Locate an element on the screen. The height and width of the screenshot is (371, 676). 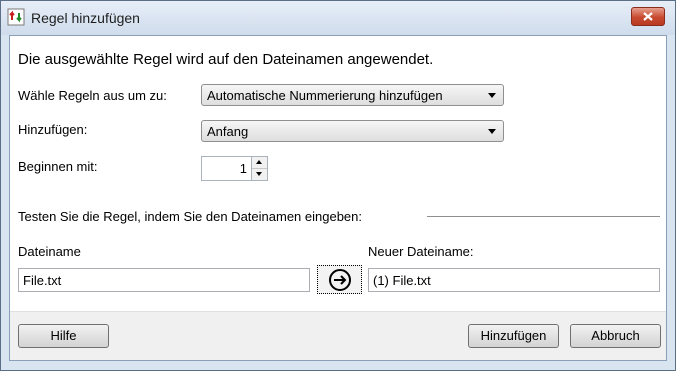
button-bar: Hilfe Hinzufügen Abbruch is located at coordinates (338, 335).